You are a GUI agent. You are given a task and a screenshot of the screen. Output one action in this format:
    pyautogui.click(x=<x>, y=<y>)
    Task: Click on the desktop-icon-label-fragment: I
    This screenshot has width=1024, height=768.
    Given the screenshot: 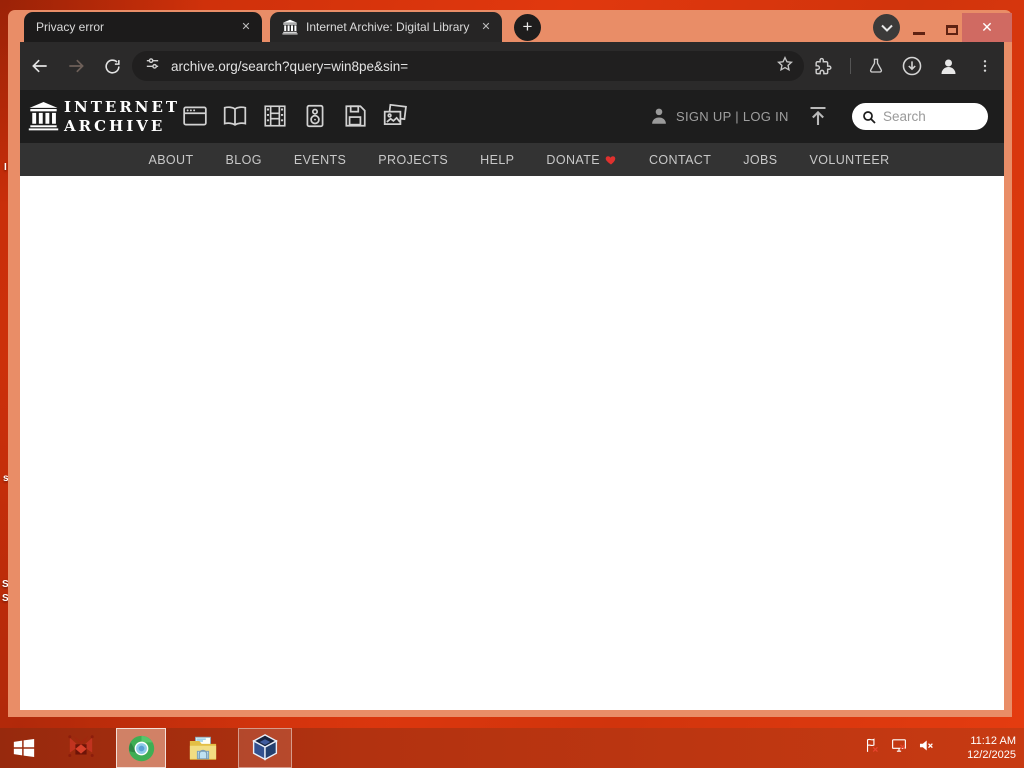 What is the action you would take?
    pyautogui.click(x=5, y=167)
    